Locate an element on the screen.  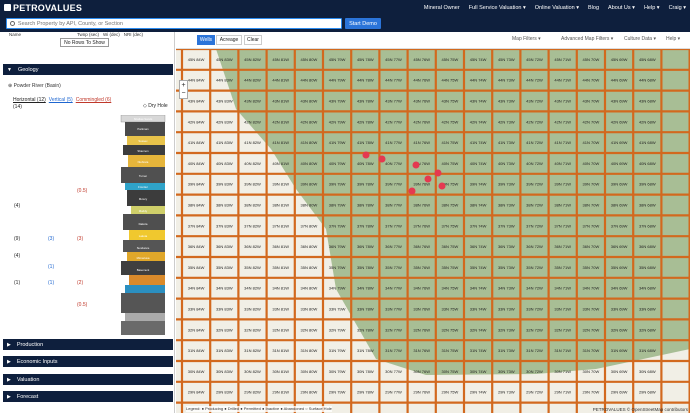
township-label: 34N 77W is located at coordinates (393, 288).